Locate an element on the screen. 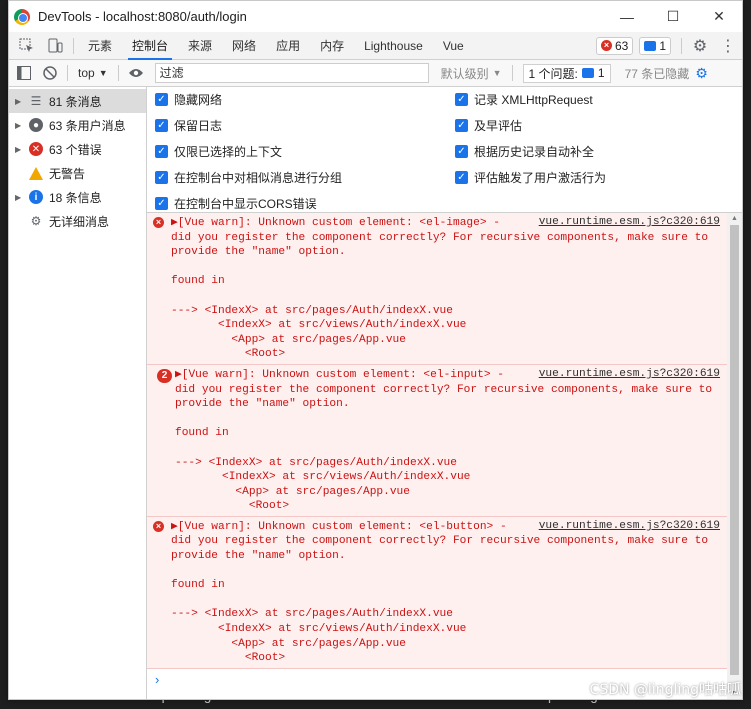 This screenshot has height=709, width=751. console-settings-gear-icon: ⚙ is located at coordinates (701, 73).